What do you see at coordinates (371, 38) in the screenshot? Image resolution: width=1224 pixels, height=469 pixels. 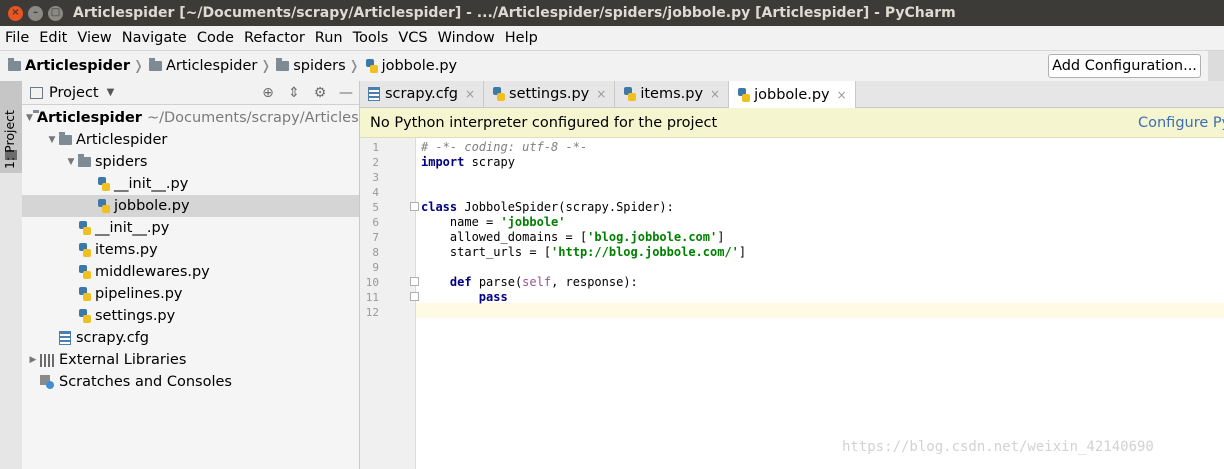 I see `menu-tools: Tools` at bounding box center [371, 38].